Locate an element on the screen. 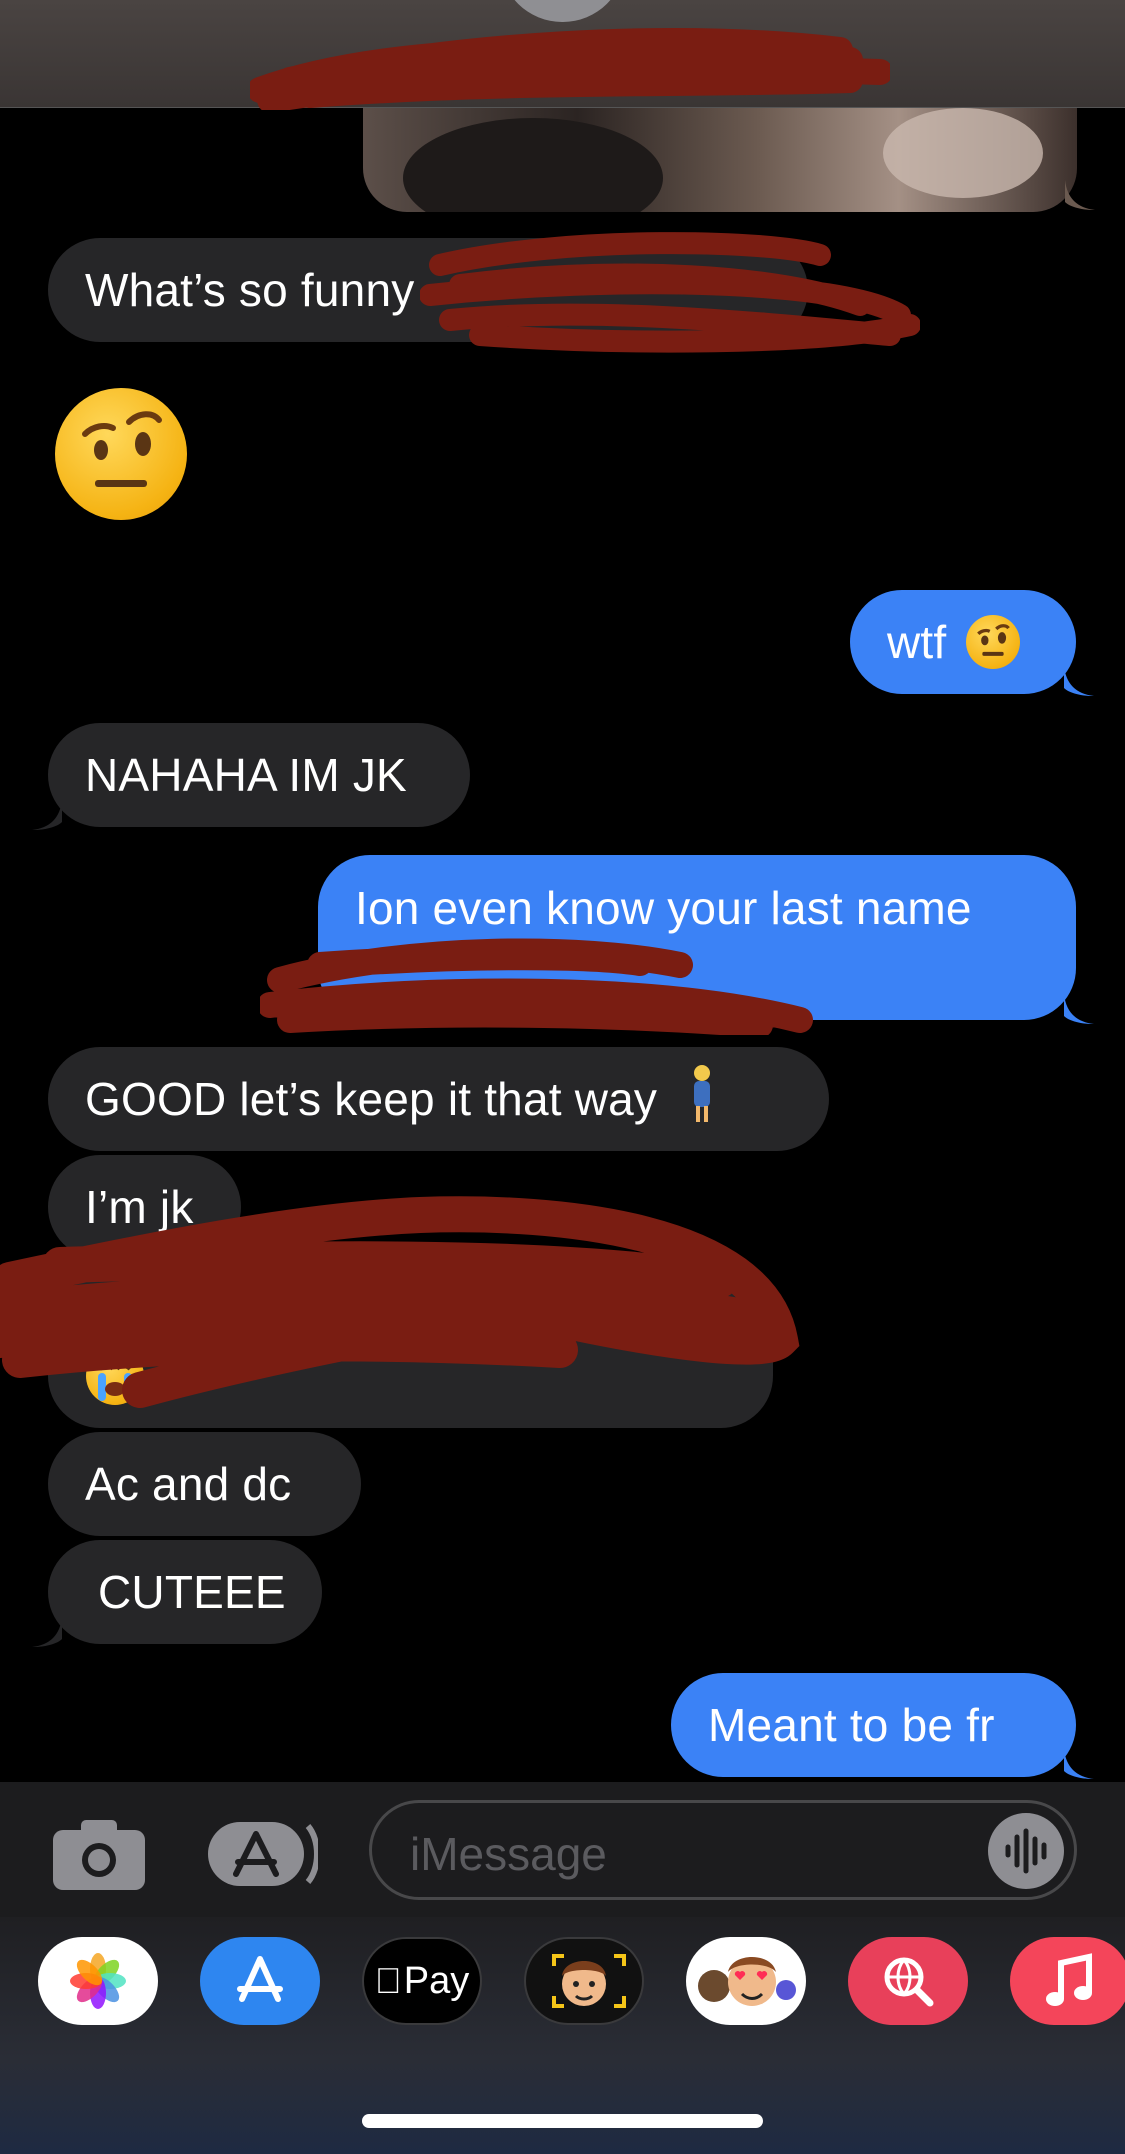 This screenshot has width=1125, height=2154. incoming-message: GOOD let’s keep it that way is located at coordinates (438, 1099).